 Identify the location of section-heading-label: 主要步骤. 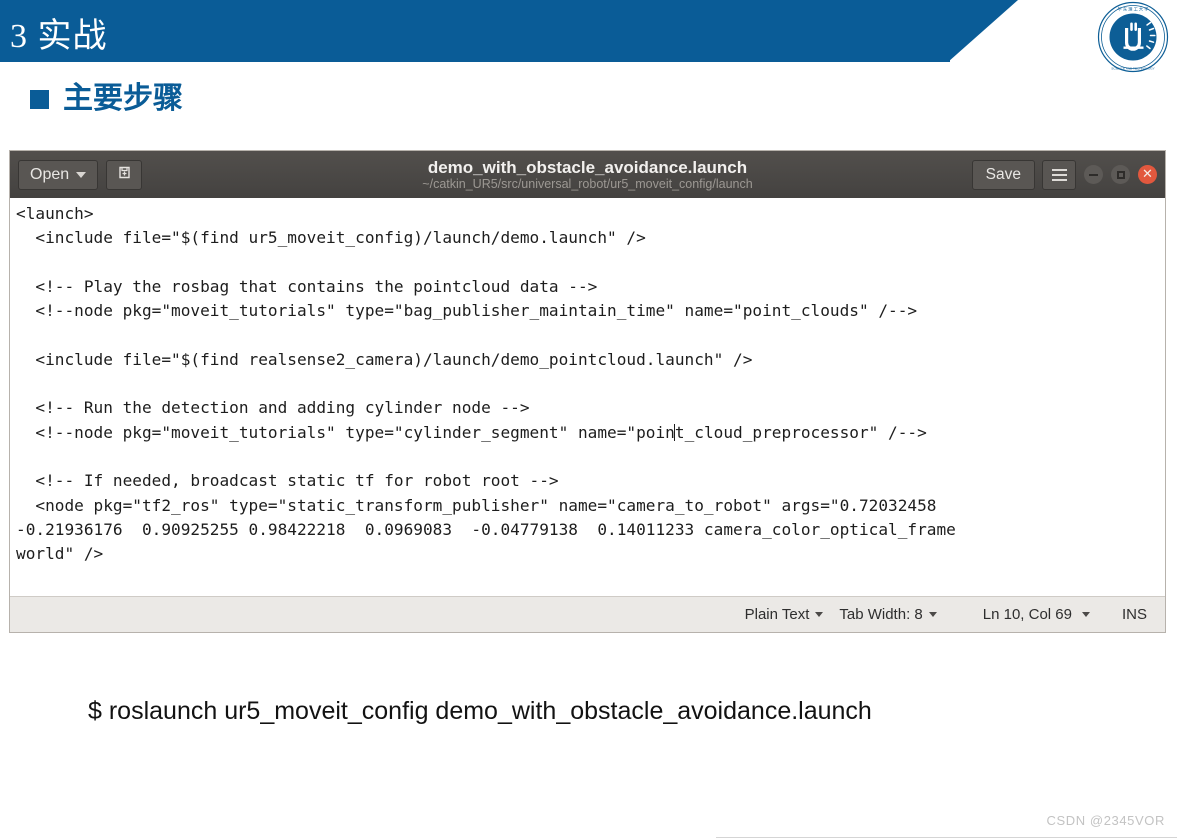
(123, 98).